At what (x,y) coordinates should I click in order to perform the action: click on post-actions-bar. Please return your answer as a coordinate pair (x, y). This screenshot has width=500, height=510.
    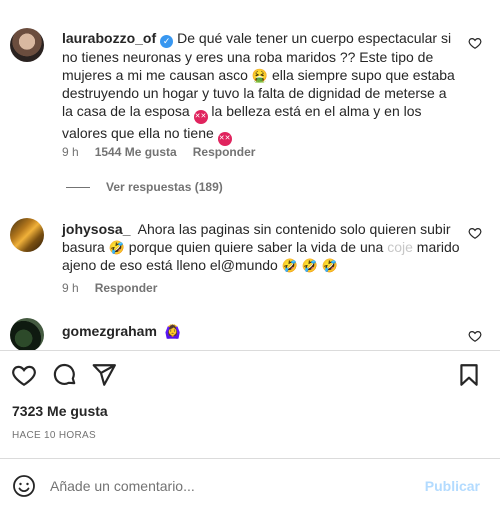
    Looking at the image, I should click on (250, 376).